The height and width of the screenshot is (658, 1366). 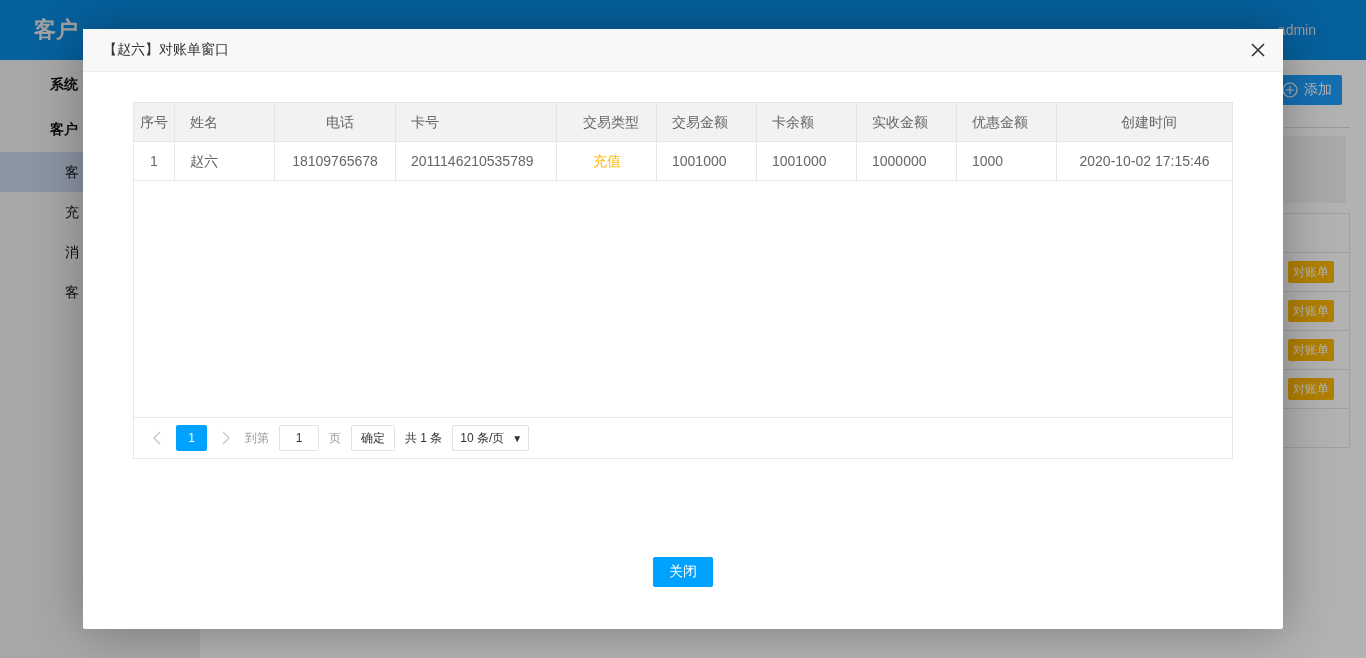 I want to click on column-header: 交易金额, so click(x=700, y=122).